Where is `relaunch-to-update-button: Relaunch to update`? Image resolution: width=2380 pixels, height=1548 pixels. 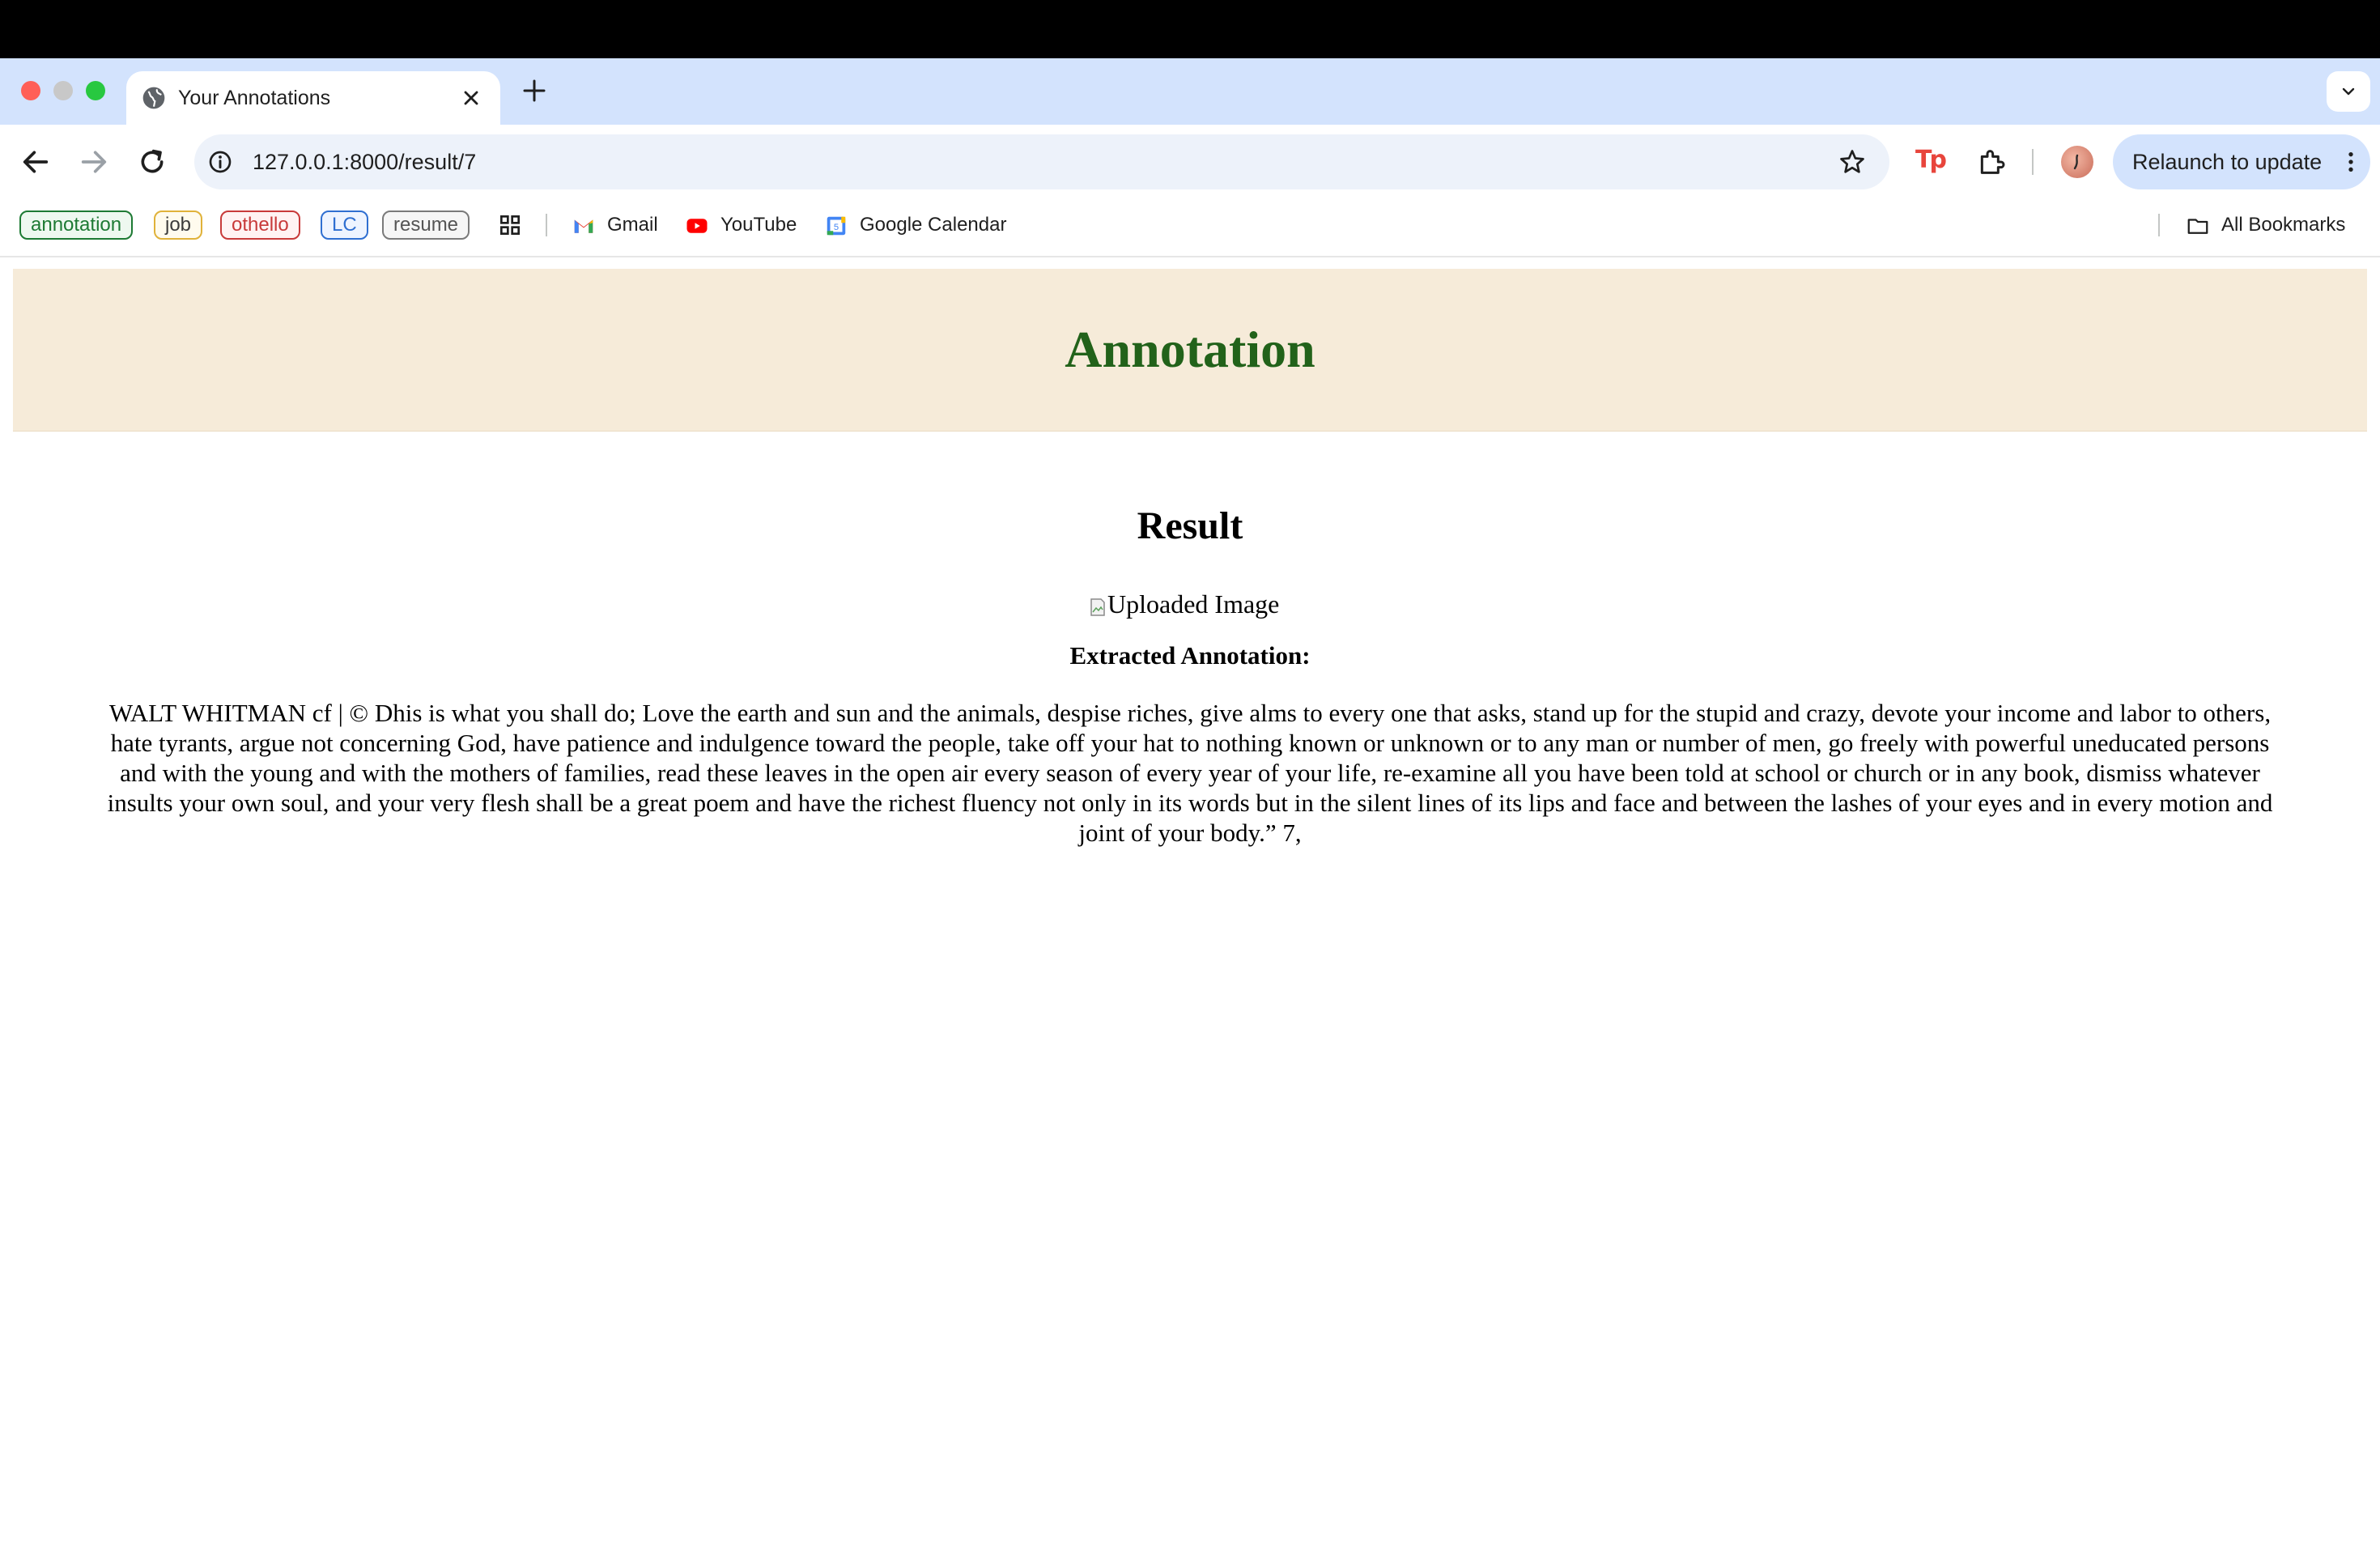 relaunch-to-update-button: Relaunch to update is located at coordinates (2241, 161).